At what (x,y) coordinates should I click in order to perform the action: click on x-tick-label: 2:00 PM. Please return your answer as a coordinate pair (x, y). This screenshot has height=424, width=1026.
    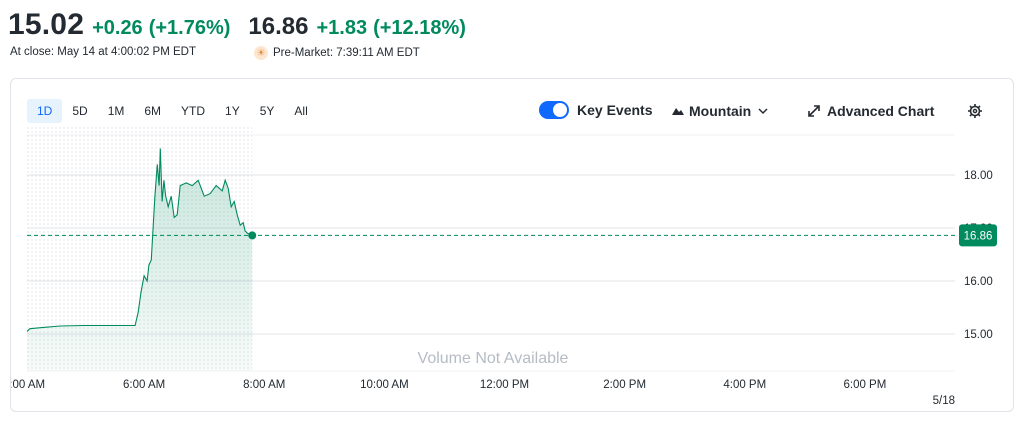
    Looking at the image, I should click on (624, 385).